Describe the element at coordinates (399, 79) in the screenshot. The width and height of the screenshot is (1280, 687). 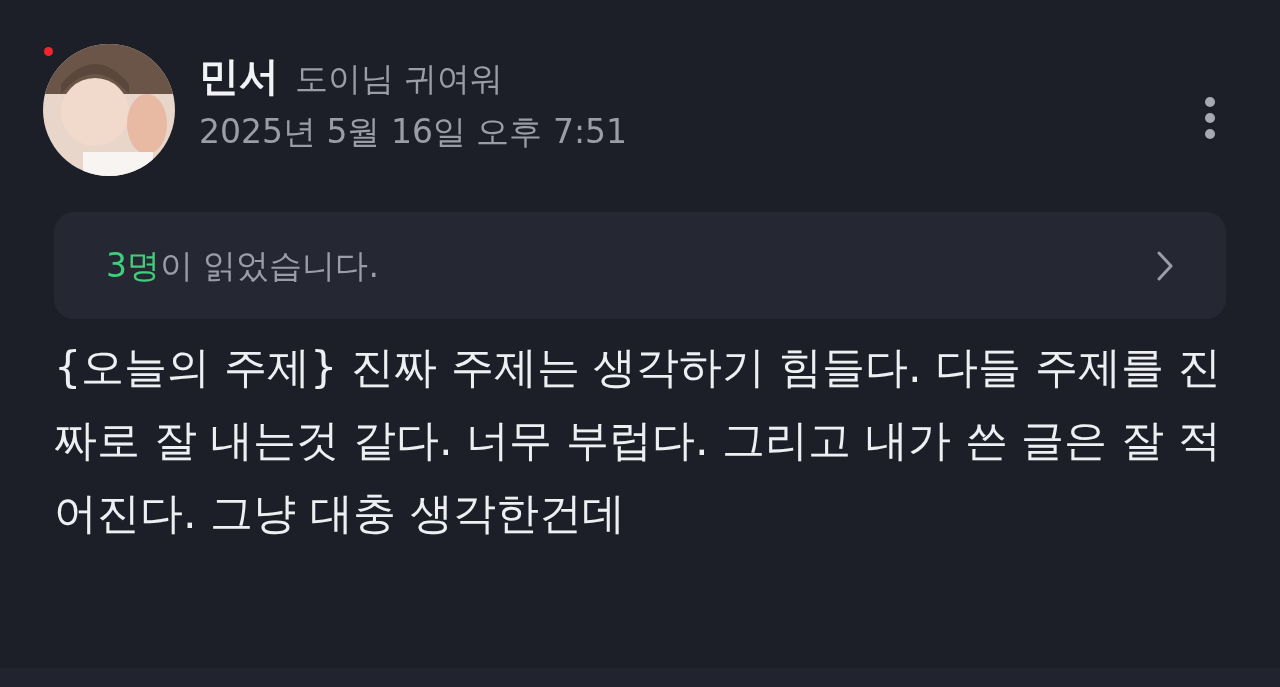
I see `status-message: 도이님 귀여워` at that location.